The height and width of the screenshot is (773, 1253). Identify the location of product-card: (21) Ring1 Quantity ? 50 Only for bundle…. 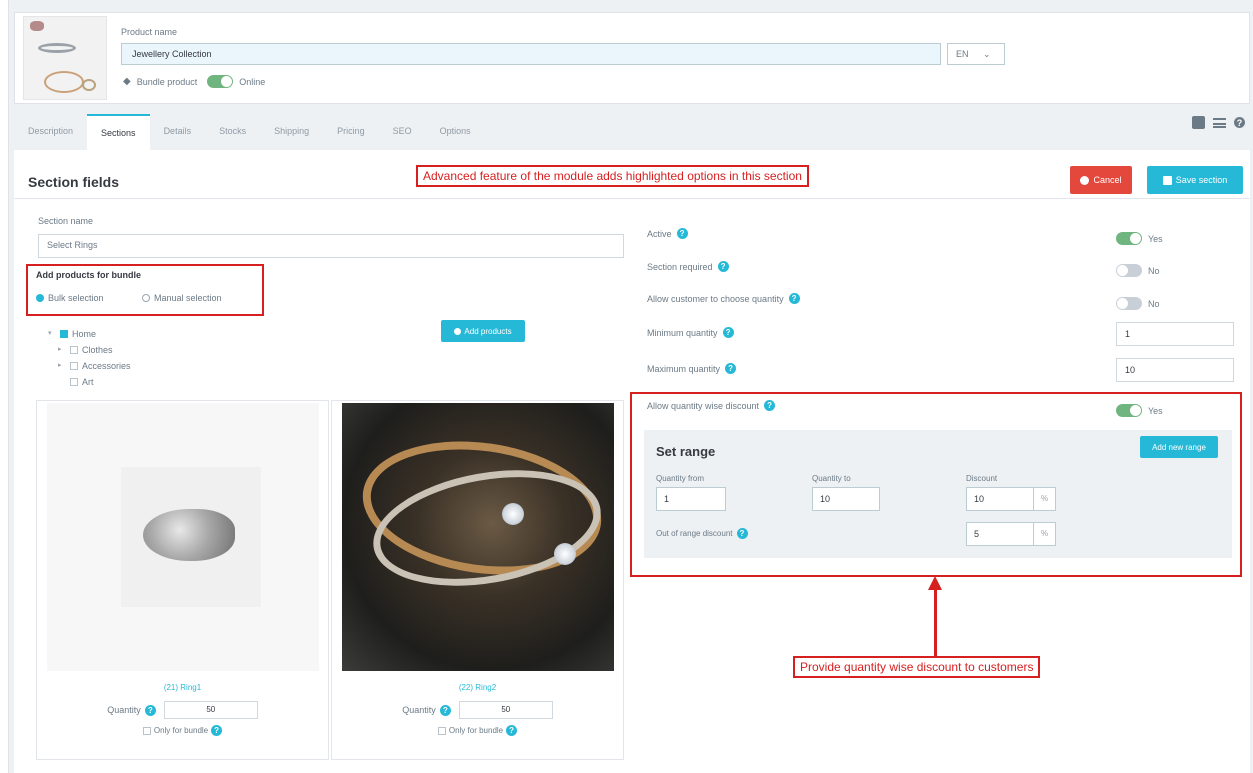
(182, 580).